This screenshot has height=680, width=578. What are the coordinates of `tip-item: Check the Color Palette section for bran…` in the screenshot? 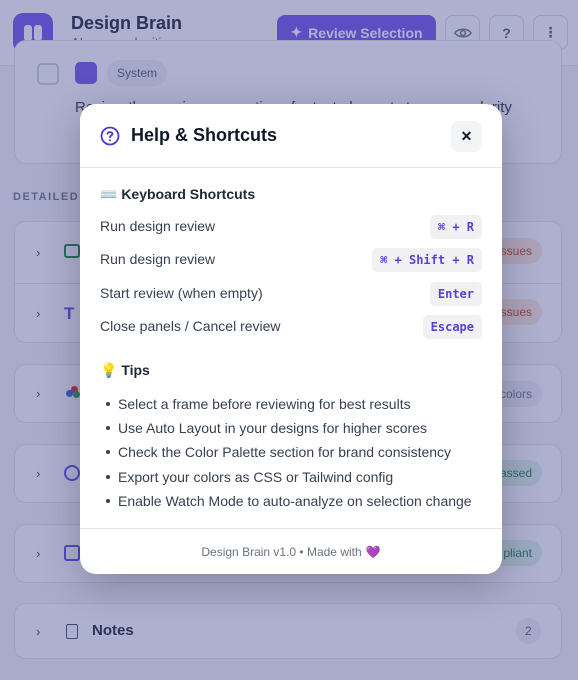 It's located at (291, 452).